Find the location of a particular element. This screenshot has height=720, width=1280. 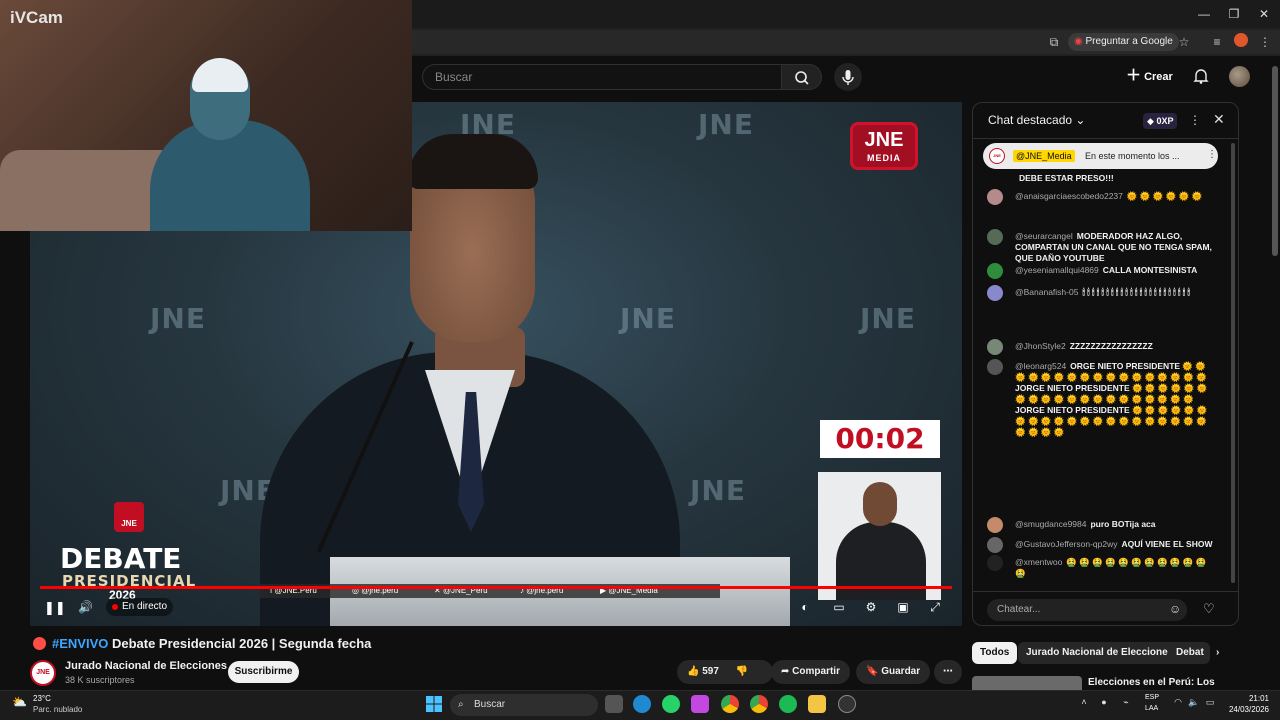

channel-name: Jurado Nacional de Elecciones is located at coordinates (146, 666).